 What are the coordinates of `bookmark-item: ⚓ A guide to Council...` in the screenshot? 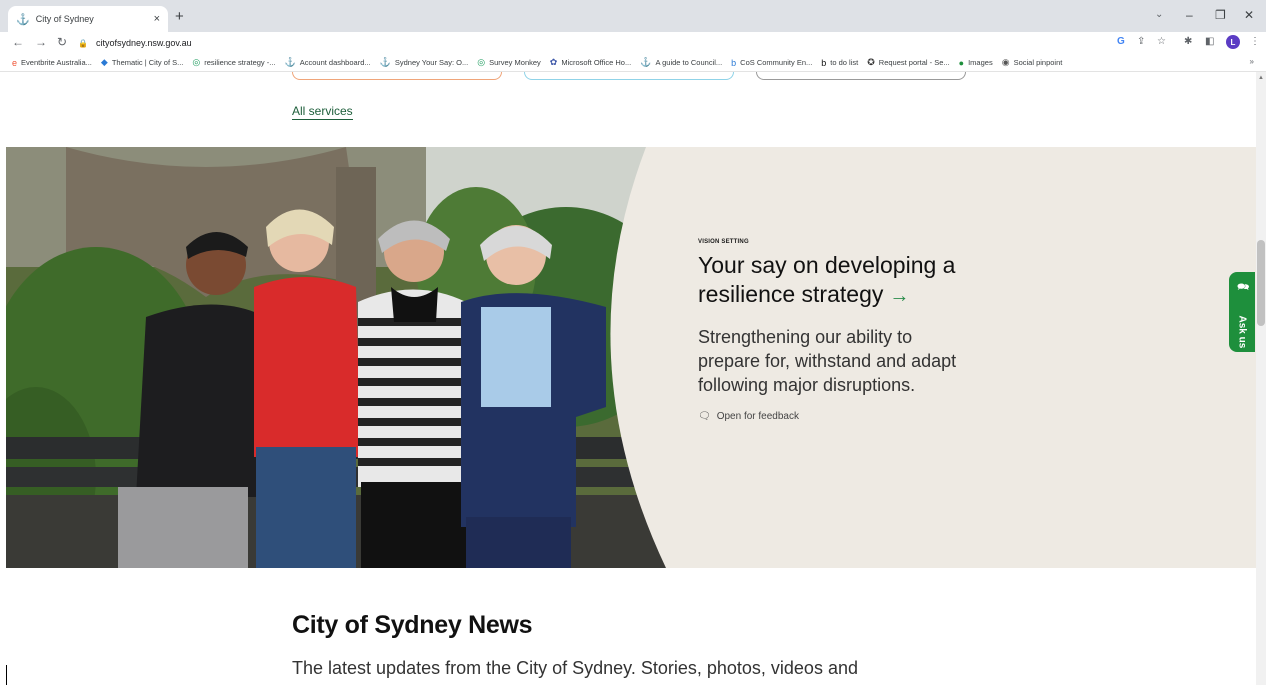 It's located at (681, 62).